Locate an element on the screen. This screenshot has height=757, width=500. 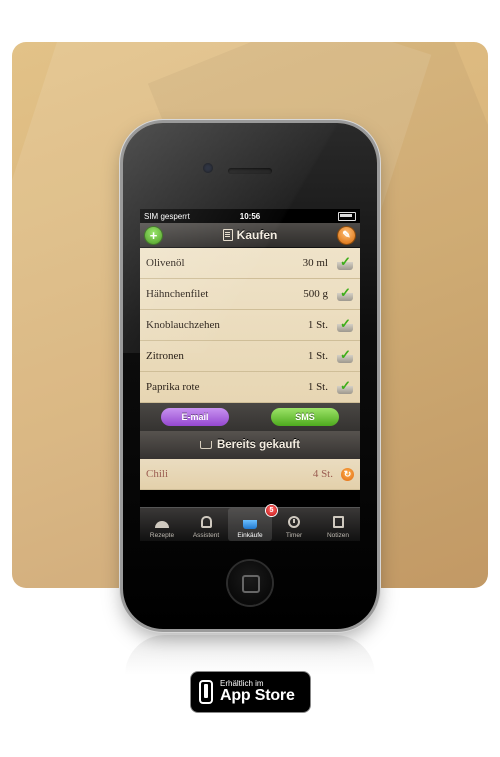
app-store-text: Erhältlich im App Store is located at coordinates (257, 692).